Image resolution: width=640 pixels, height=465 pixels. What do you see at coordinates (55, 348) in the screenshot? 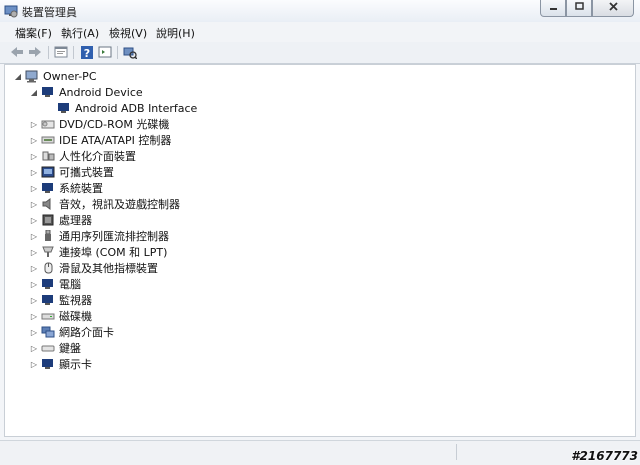
I see `tree-category-keyboard: ▷ 鍵盤` at bounding box center [55, 348].